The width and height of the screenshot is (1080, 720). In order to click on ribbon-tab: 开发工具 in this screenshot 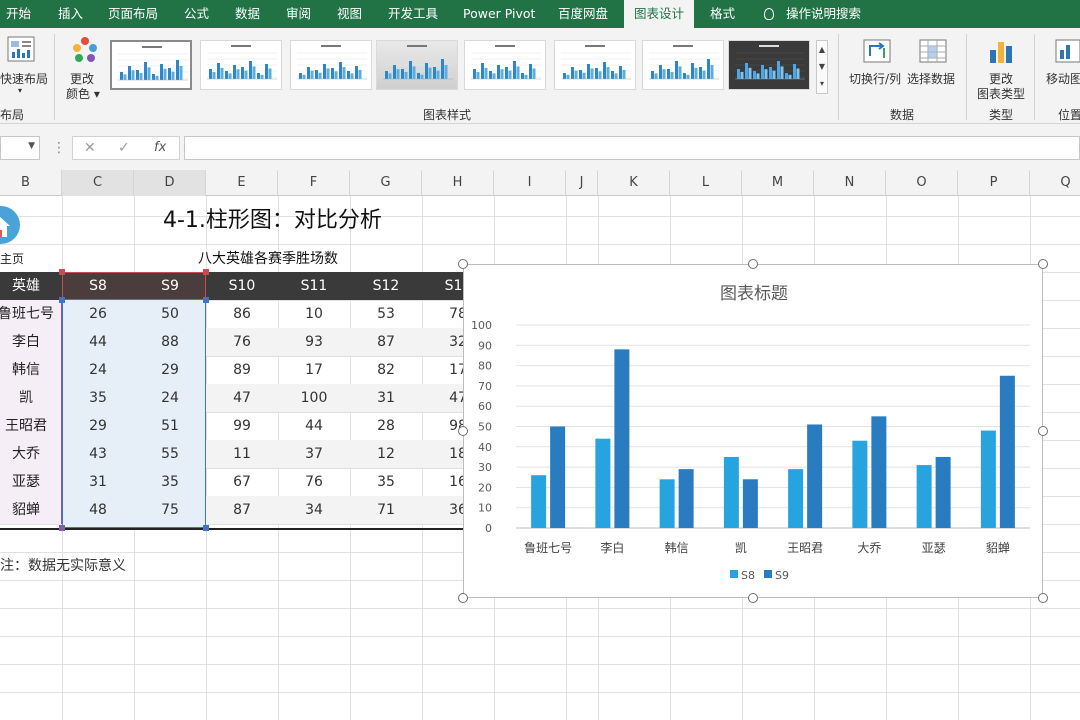, I will do `click(413, 14)`.